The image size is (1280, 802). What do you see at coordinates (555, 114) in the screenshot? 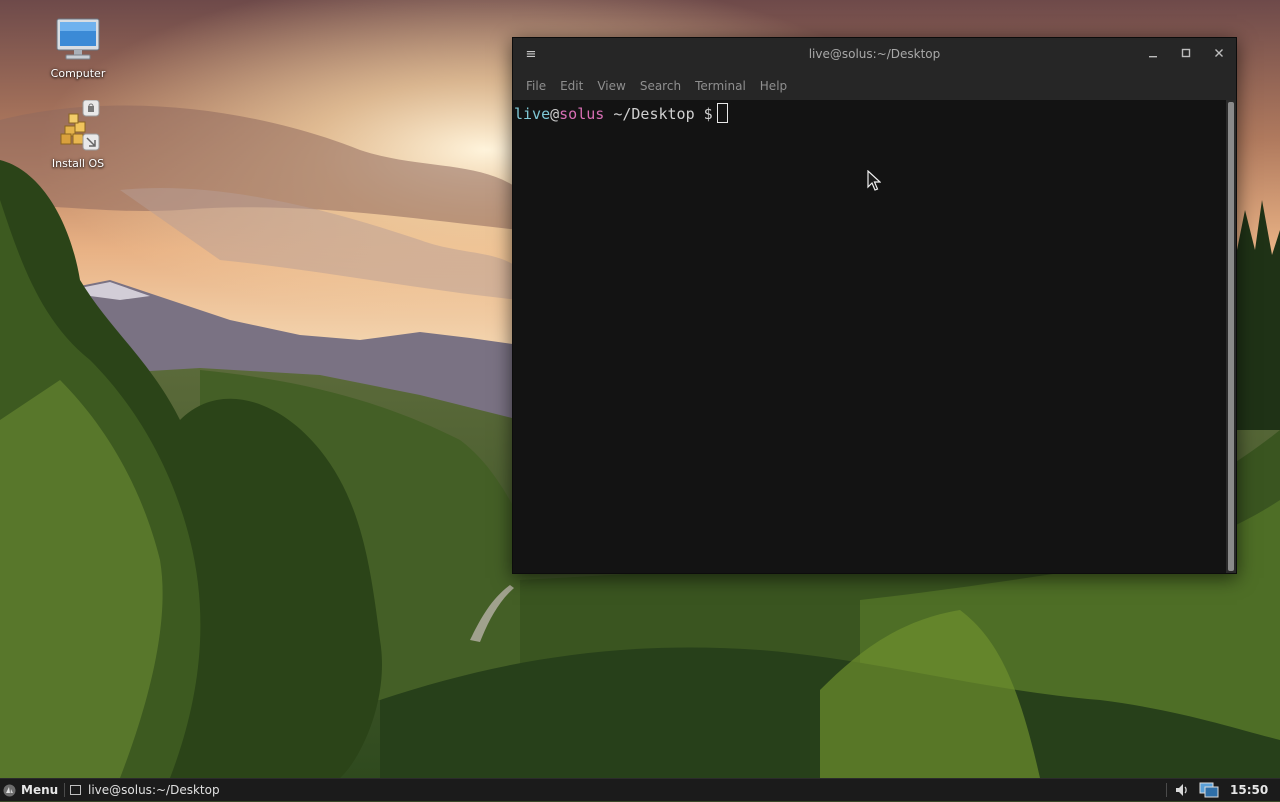
I see `prompt-at: @` at bounding box center [555, 114].